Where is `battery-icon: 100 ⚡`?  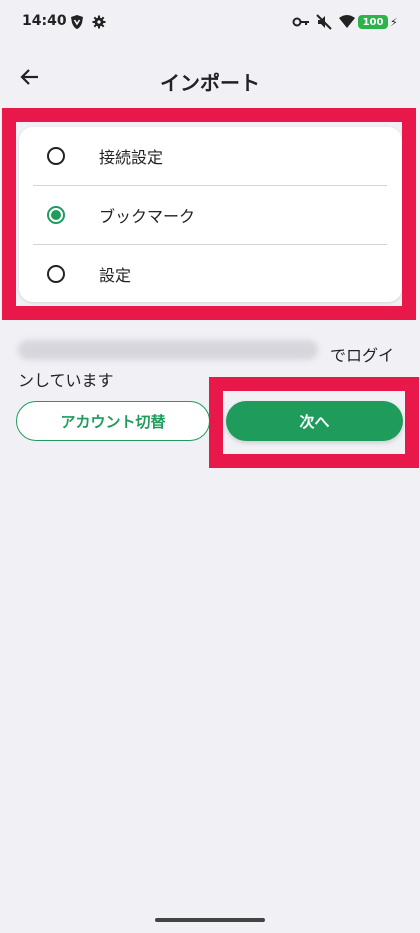 battery-icon: 100 ⚡ is located at coordinates (378, 22).